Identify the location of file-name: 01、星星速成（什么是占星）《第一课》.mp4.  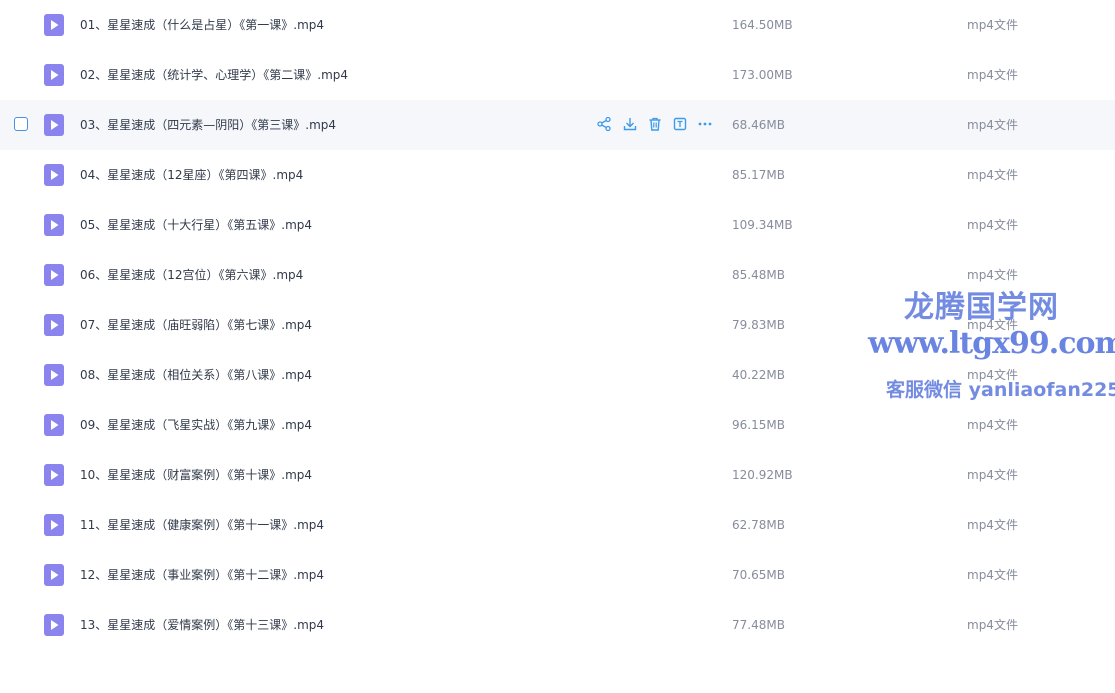
(202, 25).